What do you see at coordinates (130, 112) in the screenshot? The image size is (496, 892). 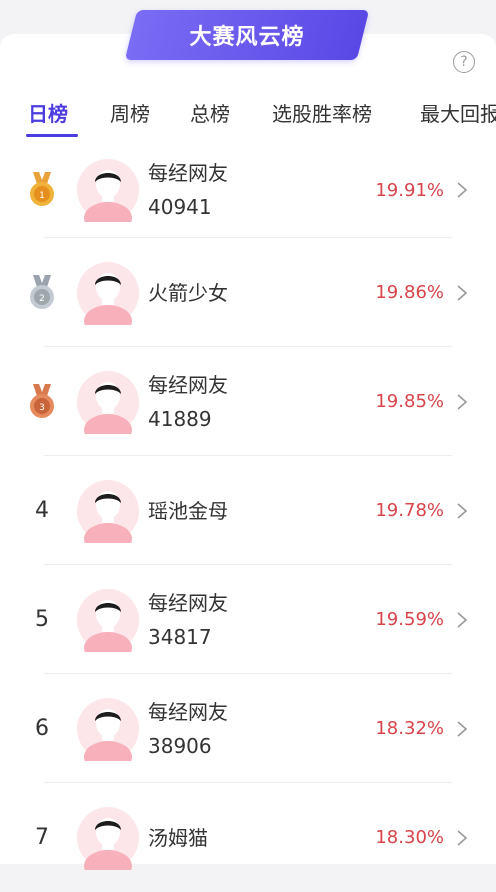 I see `tab-weekly: 周榜` at bounding box center [130, 112].